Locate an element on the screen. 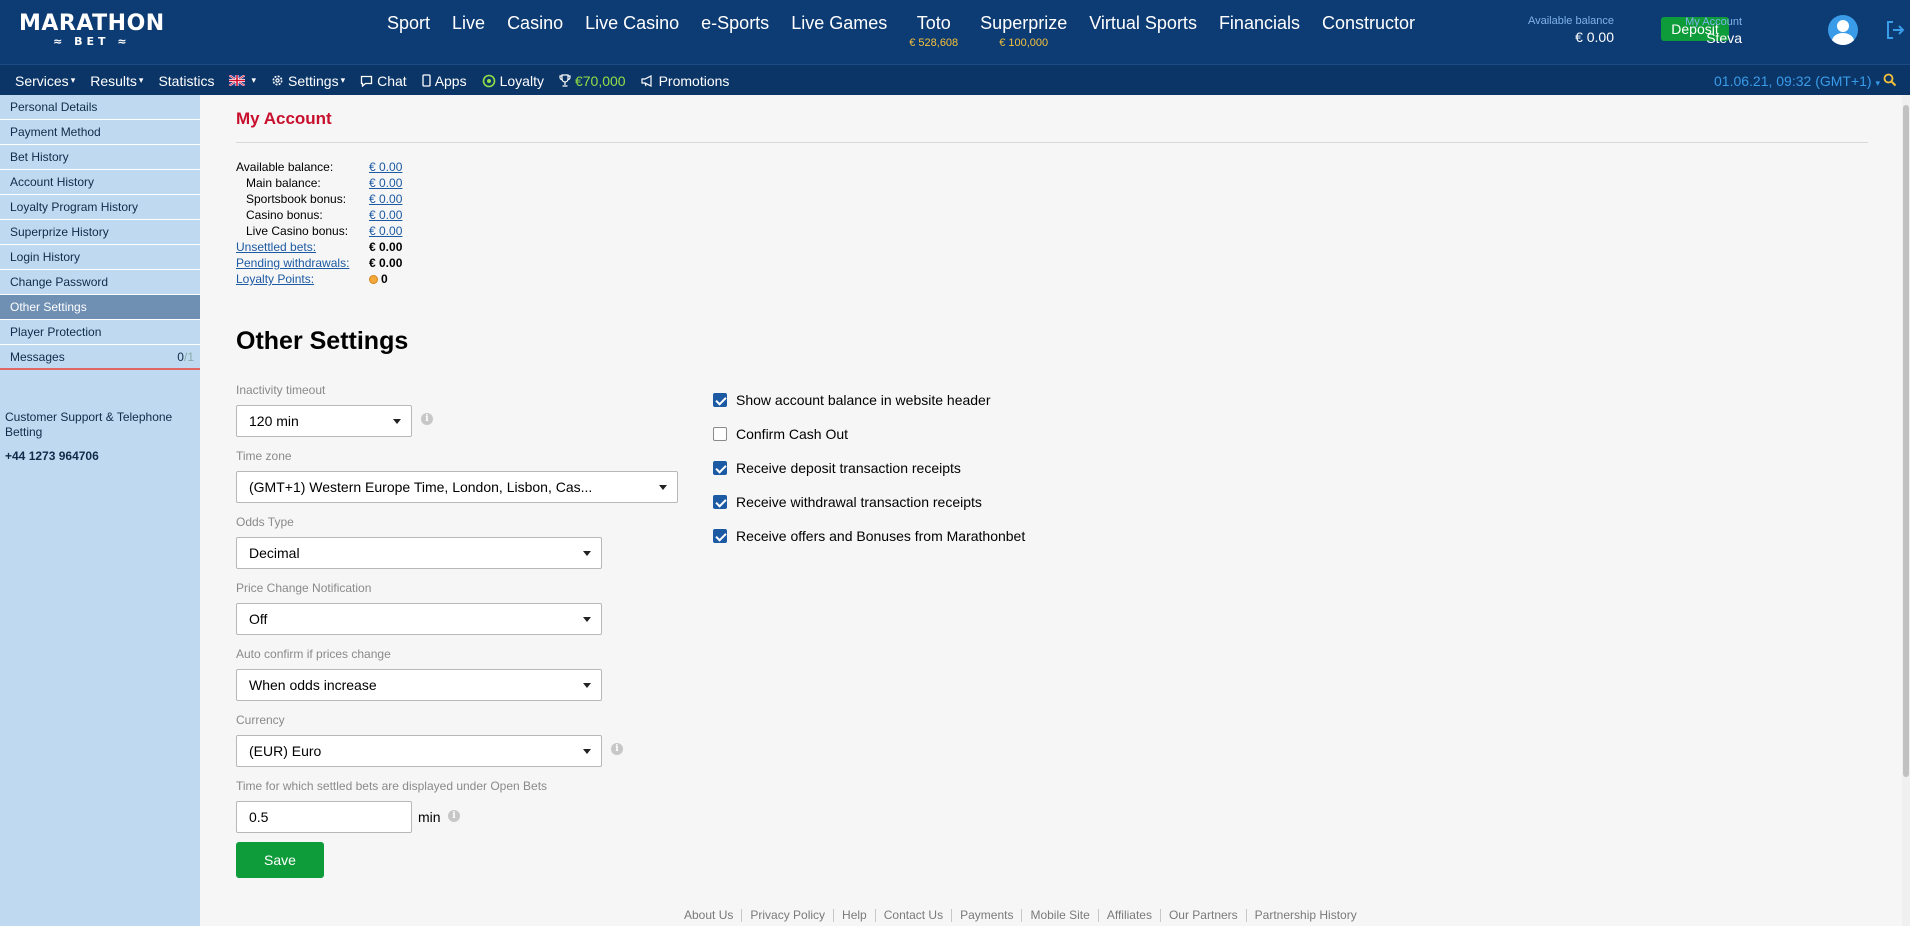  currency-field: Currency (EUR) Euro i is located at coordinates (429, 740).